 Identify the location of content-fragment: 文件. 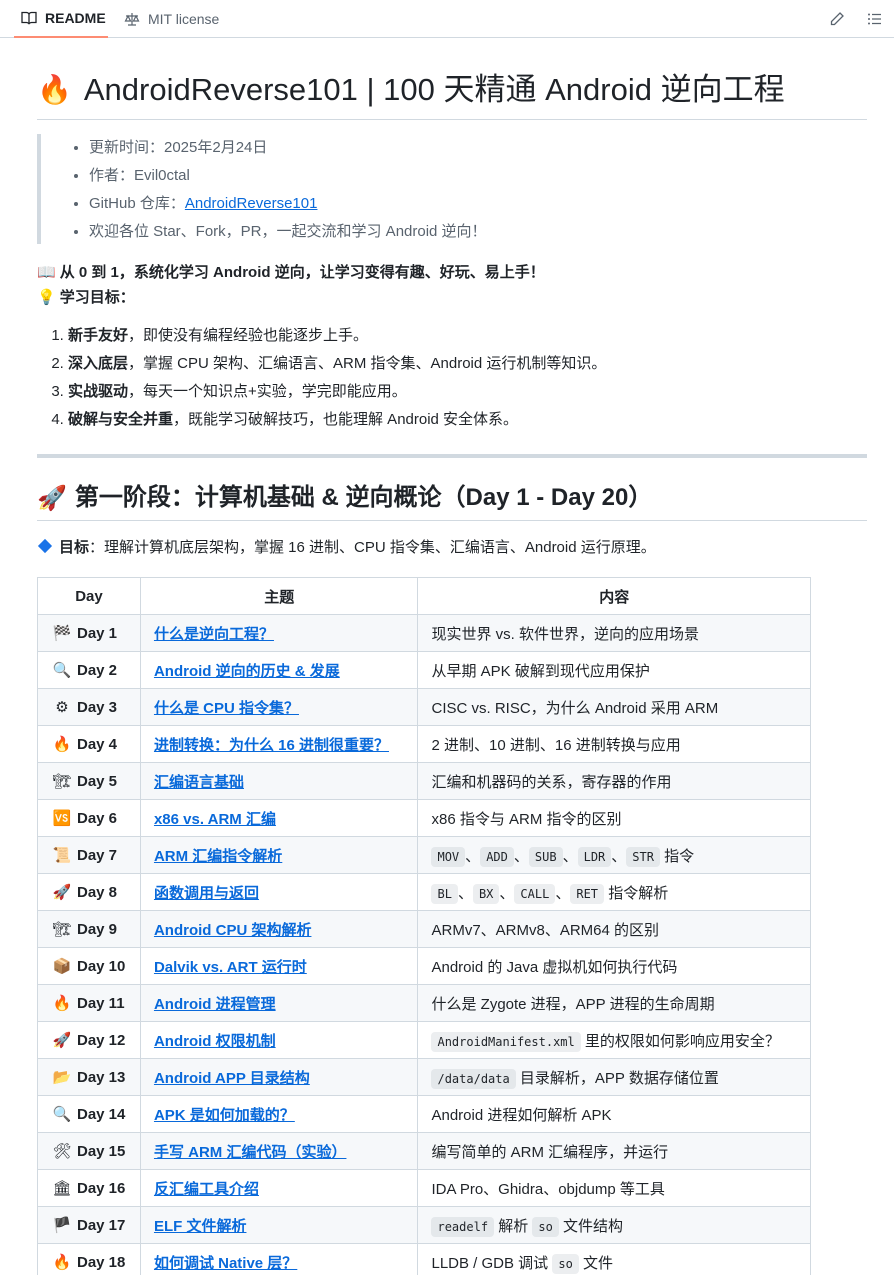
(595, 1263).